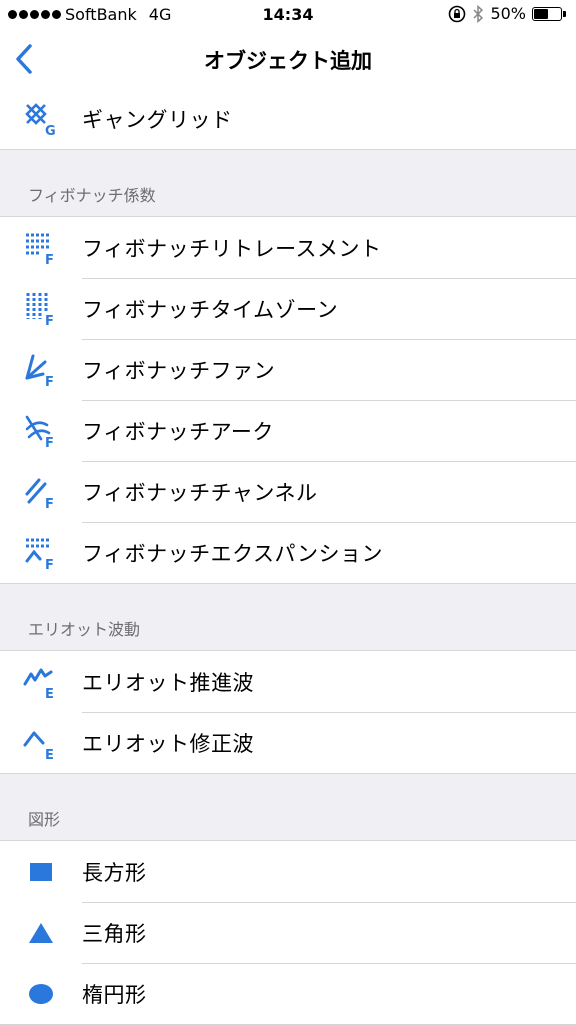 This screenshot has width=576, height=1025. Describe the element at coordinates (168, 743) in the screenshot. I see `list-item-label: エリオット修正波` at that location.